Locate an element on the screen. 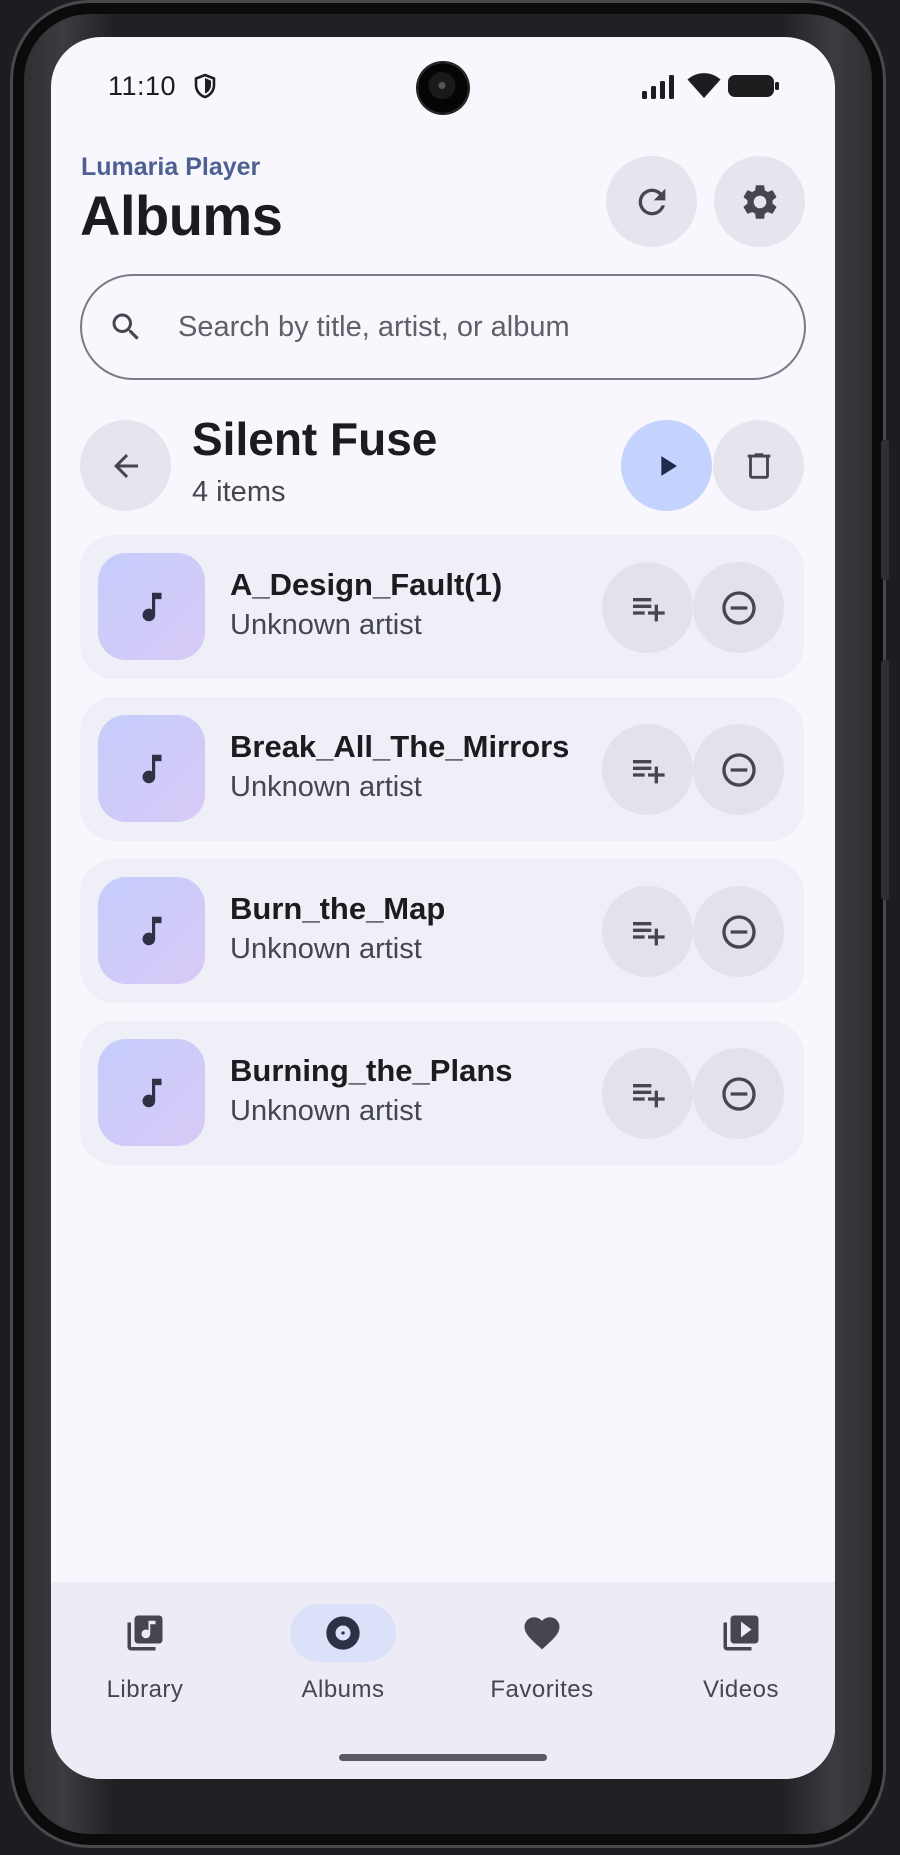 The height and width of the screenshot is (1855, 900). track-row: A_Design_Fault(1) Unknown artist is located at coordinates (442, 607).